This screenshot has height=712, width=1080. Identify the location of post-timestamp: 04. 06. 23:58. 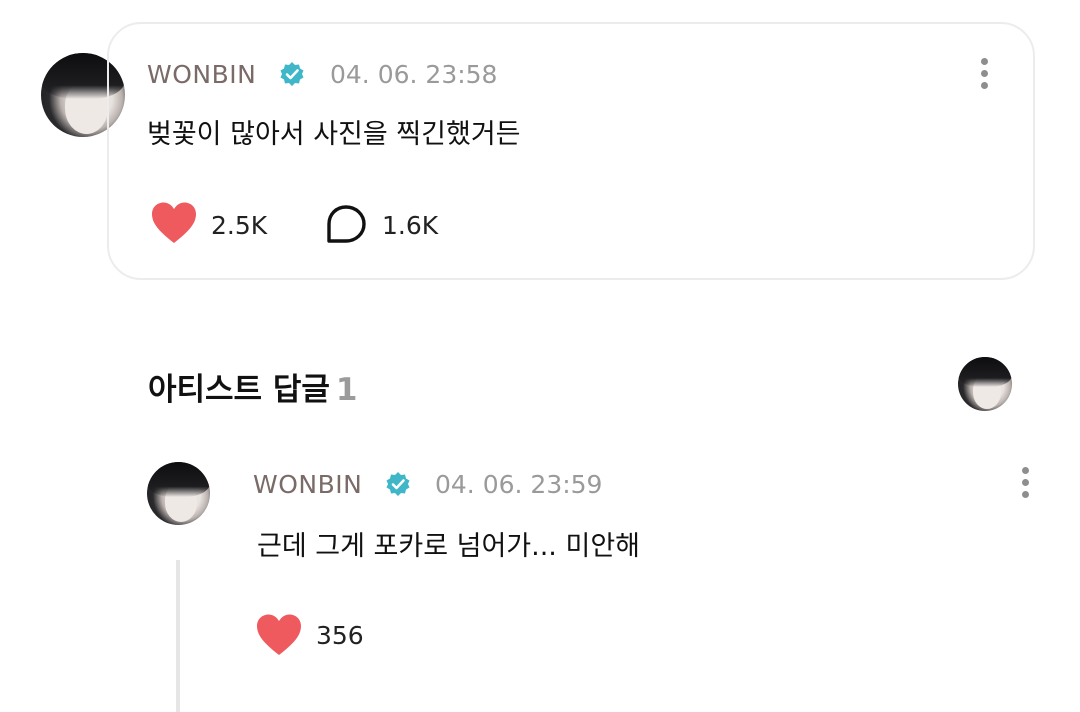
(414, 74).